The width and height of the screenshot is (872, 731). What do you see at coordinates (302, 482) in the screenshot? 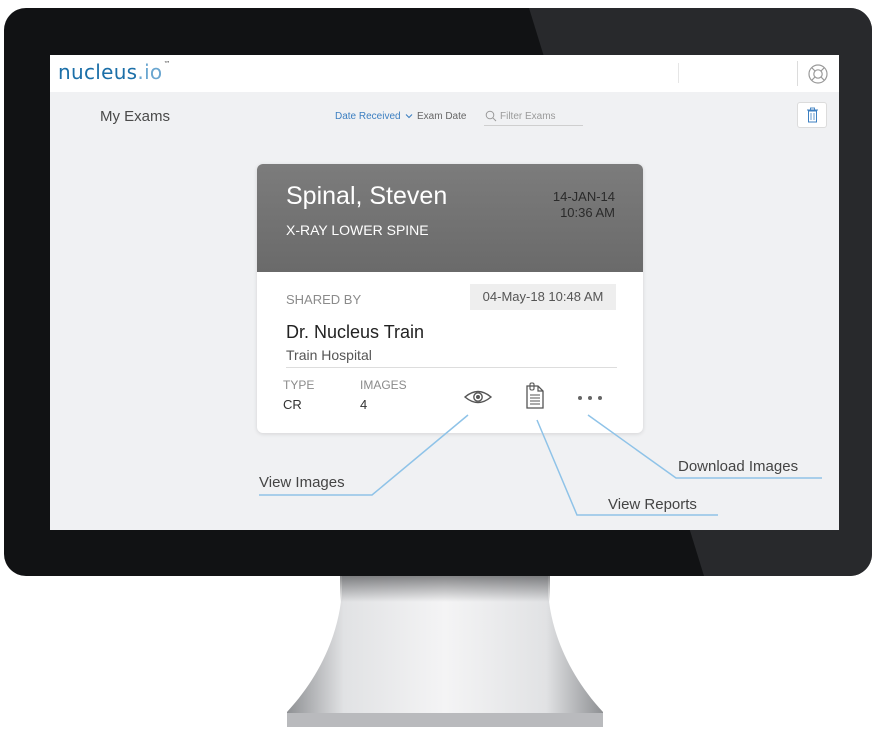
I see `callout-view-images: View Images` at bounding box center [302, 482].